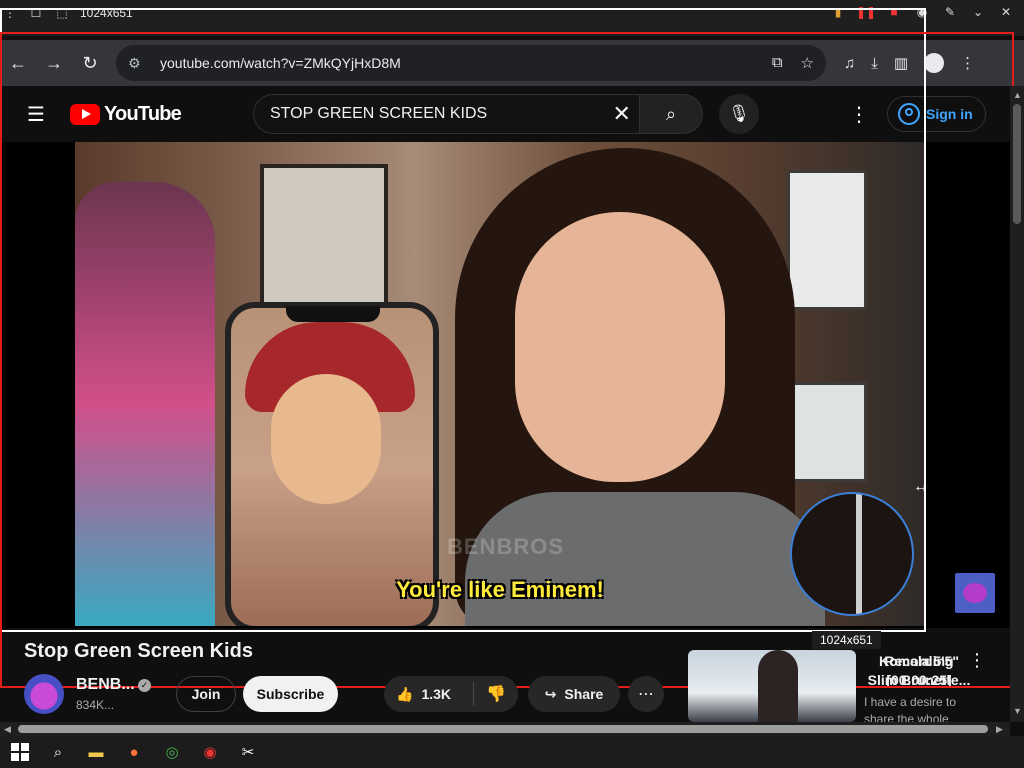  I want to click on thumbs-up-icon: 👍, so click(405, 693).